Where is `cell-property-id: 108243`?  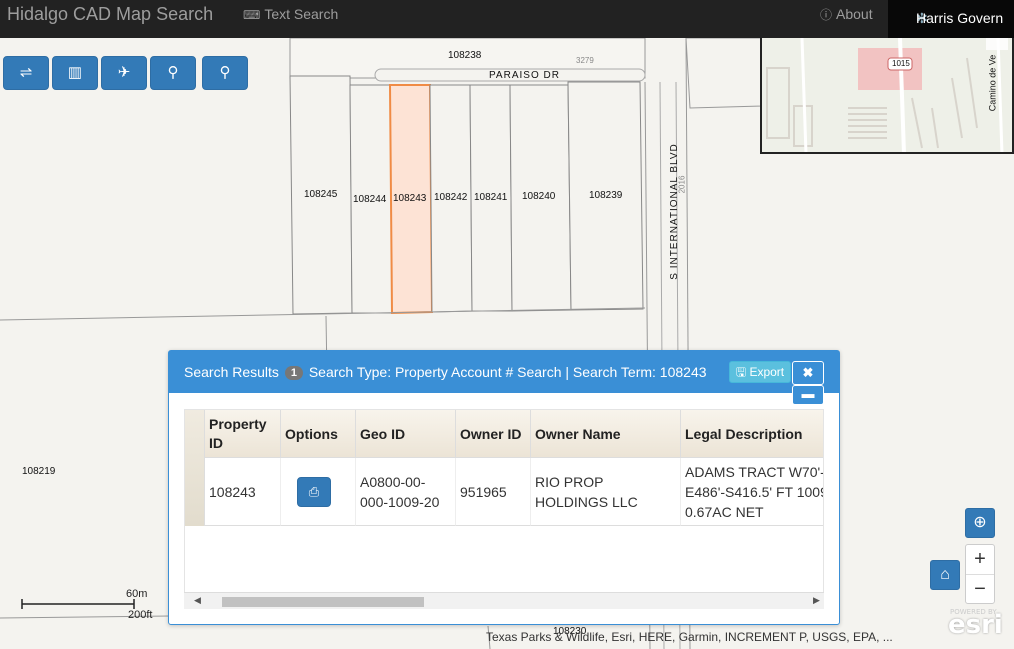 cell-property-id: 108243 is located at coordinates (243, 492).